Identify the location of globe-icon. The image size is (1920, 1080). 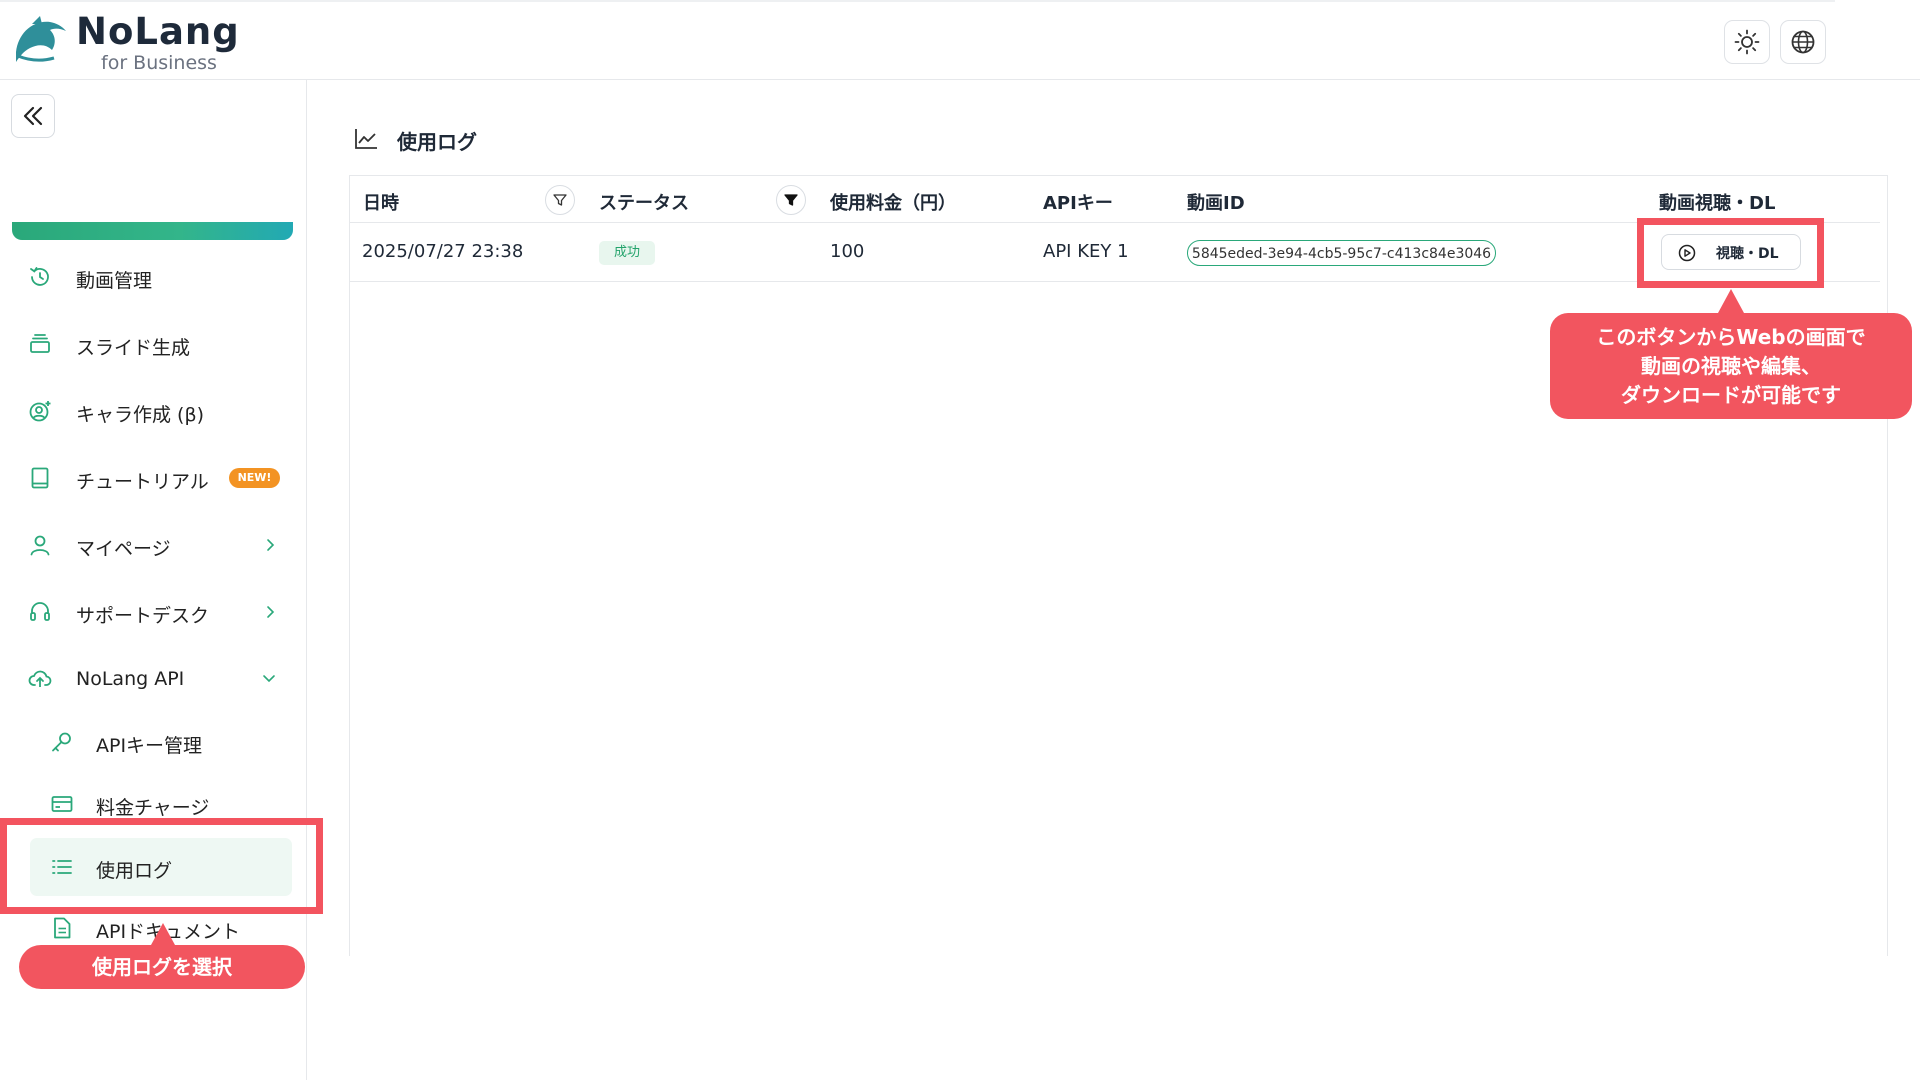
(1803, 42).